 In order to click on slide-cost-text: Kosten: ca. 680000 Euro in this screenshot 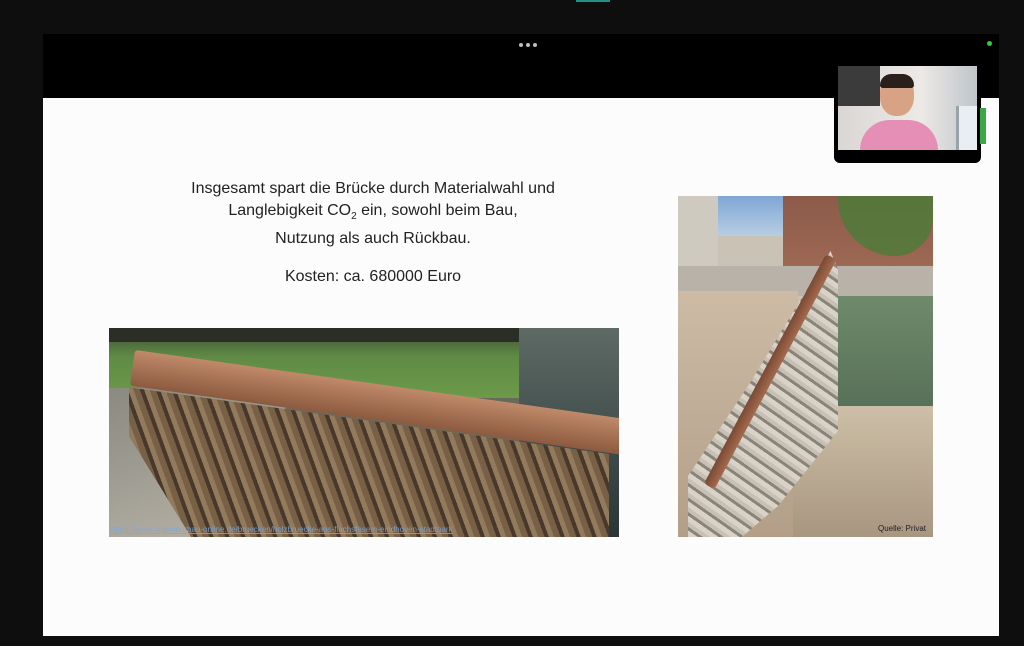, I will do `click(373, 276)`.